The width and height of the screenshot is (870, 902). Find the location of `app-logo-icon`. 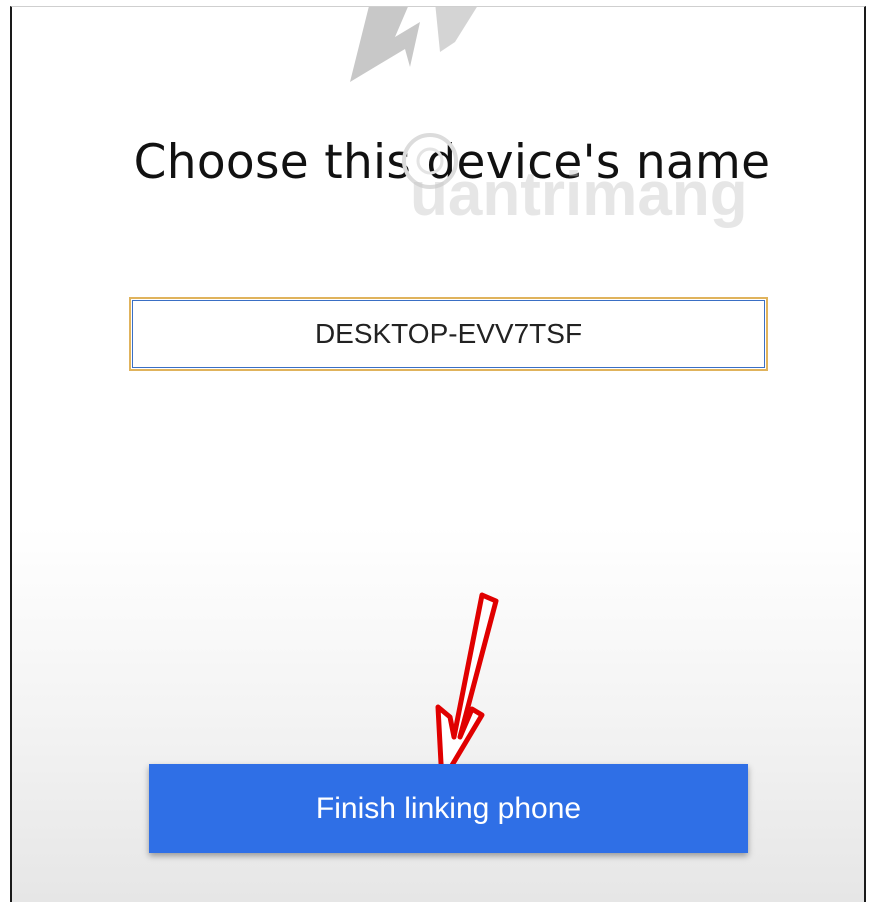

app-logo-icon is located at coordinates (413, 44).